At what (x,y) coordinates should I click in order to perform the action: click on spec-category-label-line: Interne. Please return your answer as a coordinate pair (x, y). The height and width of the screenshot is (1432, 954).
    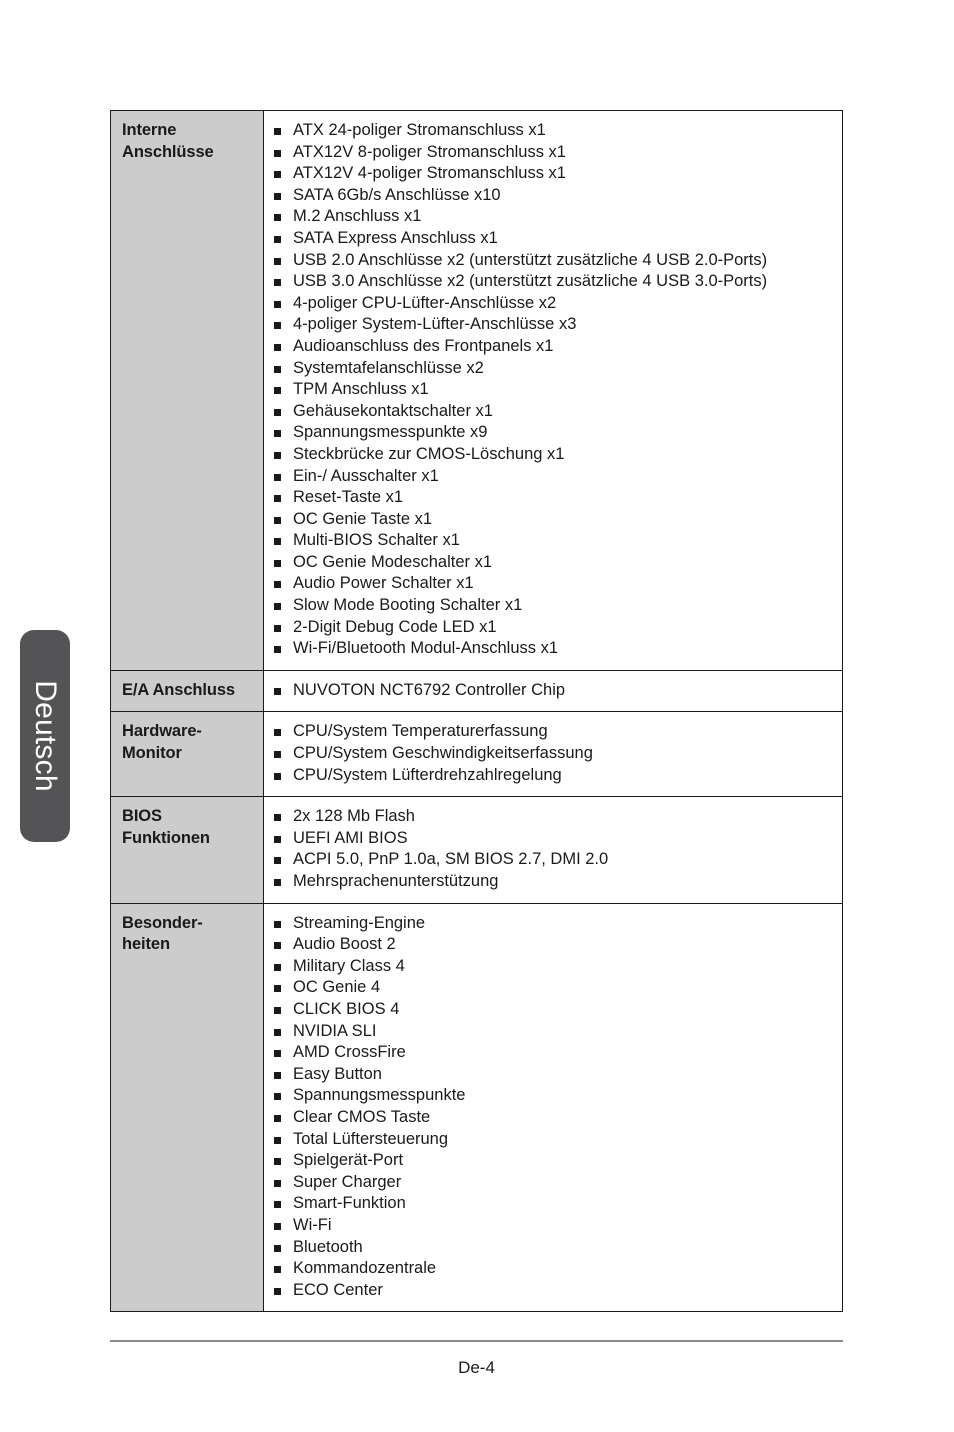
    Looking at the image, I should click on (149, 130).